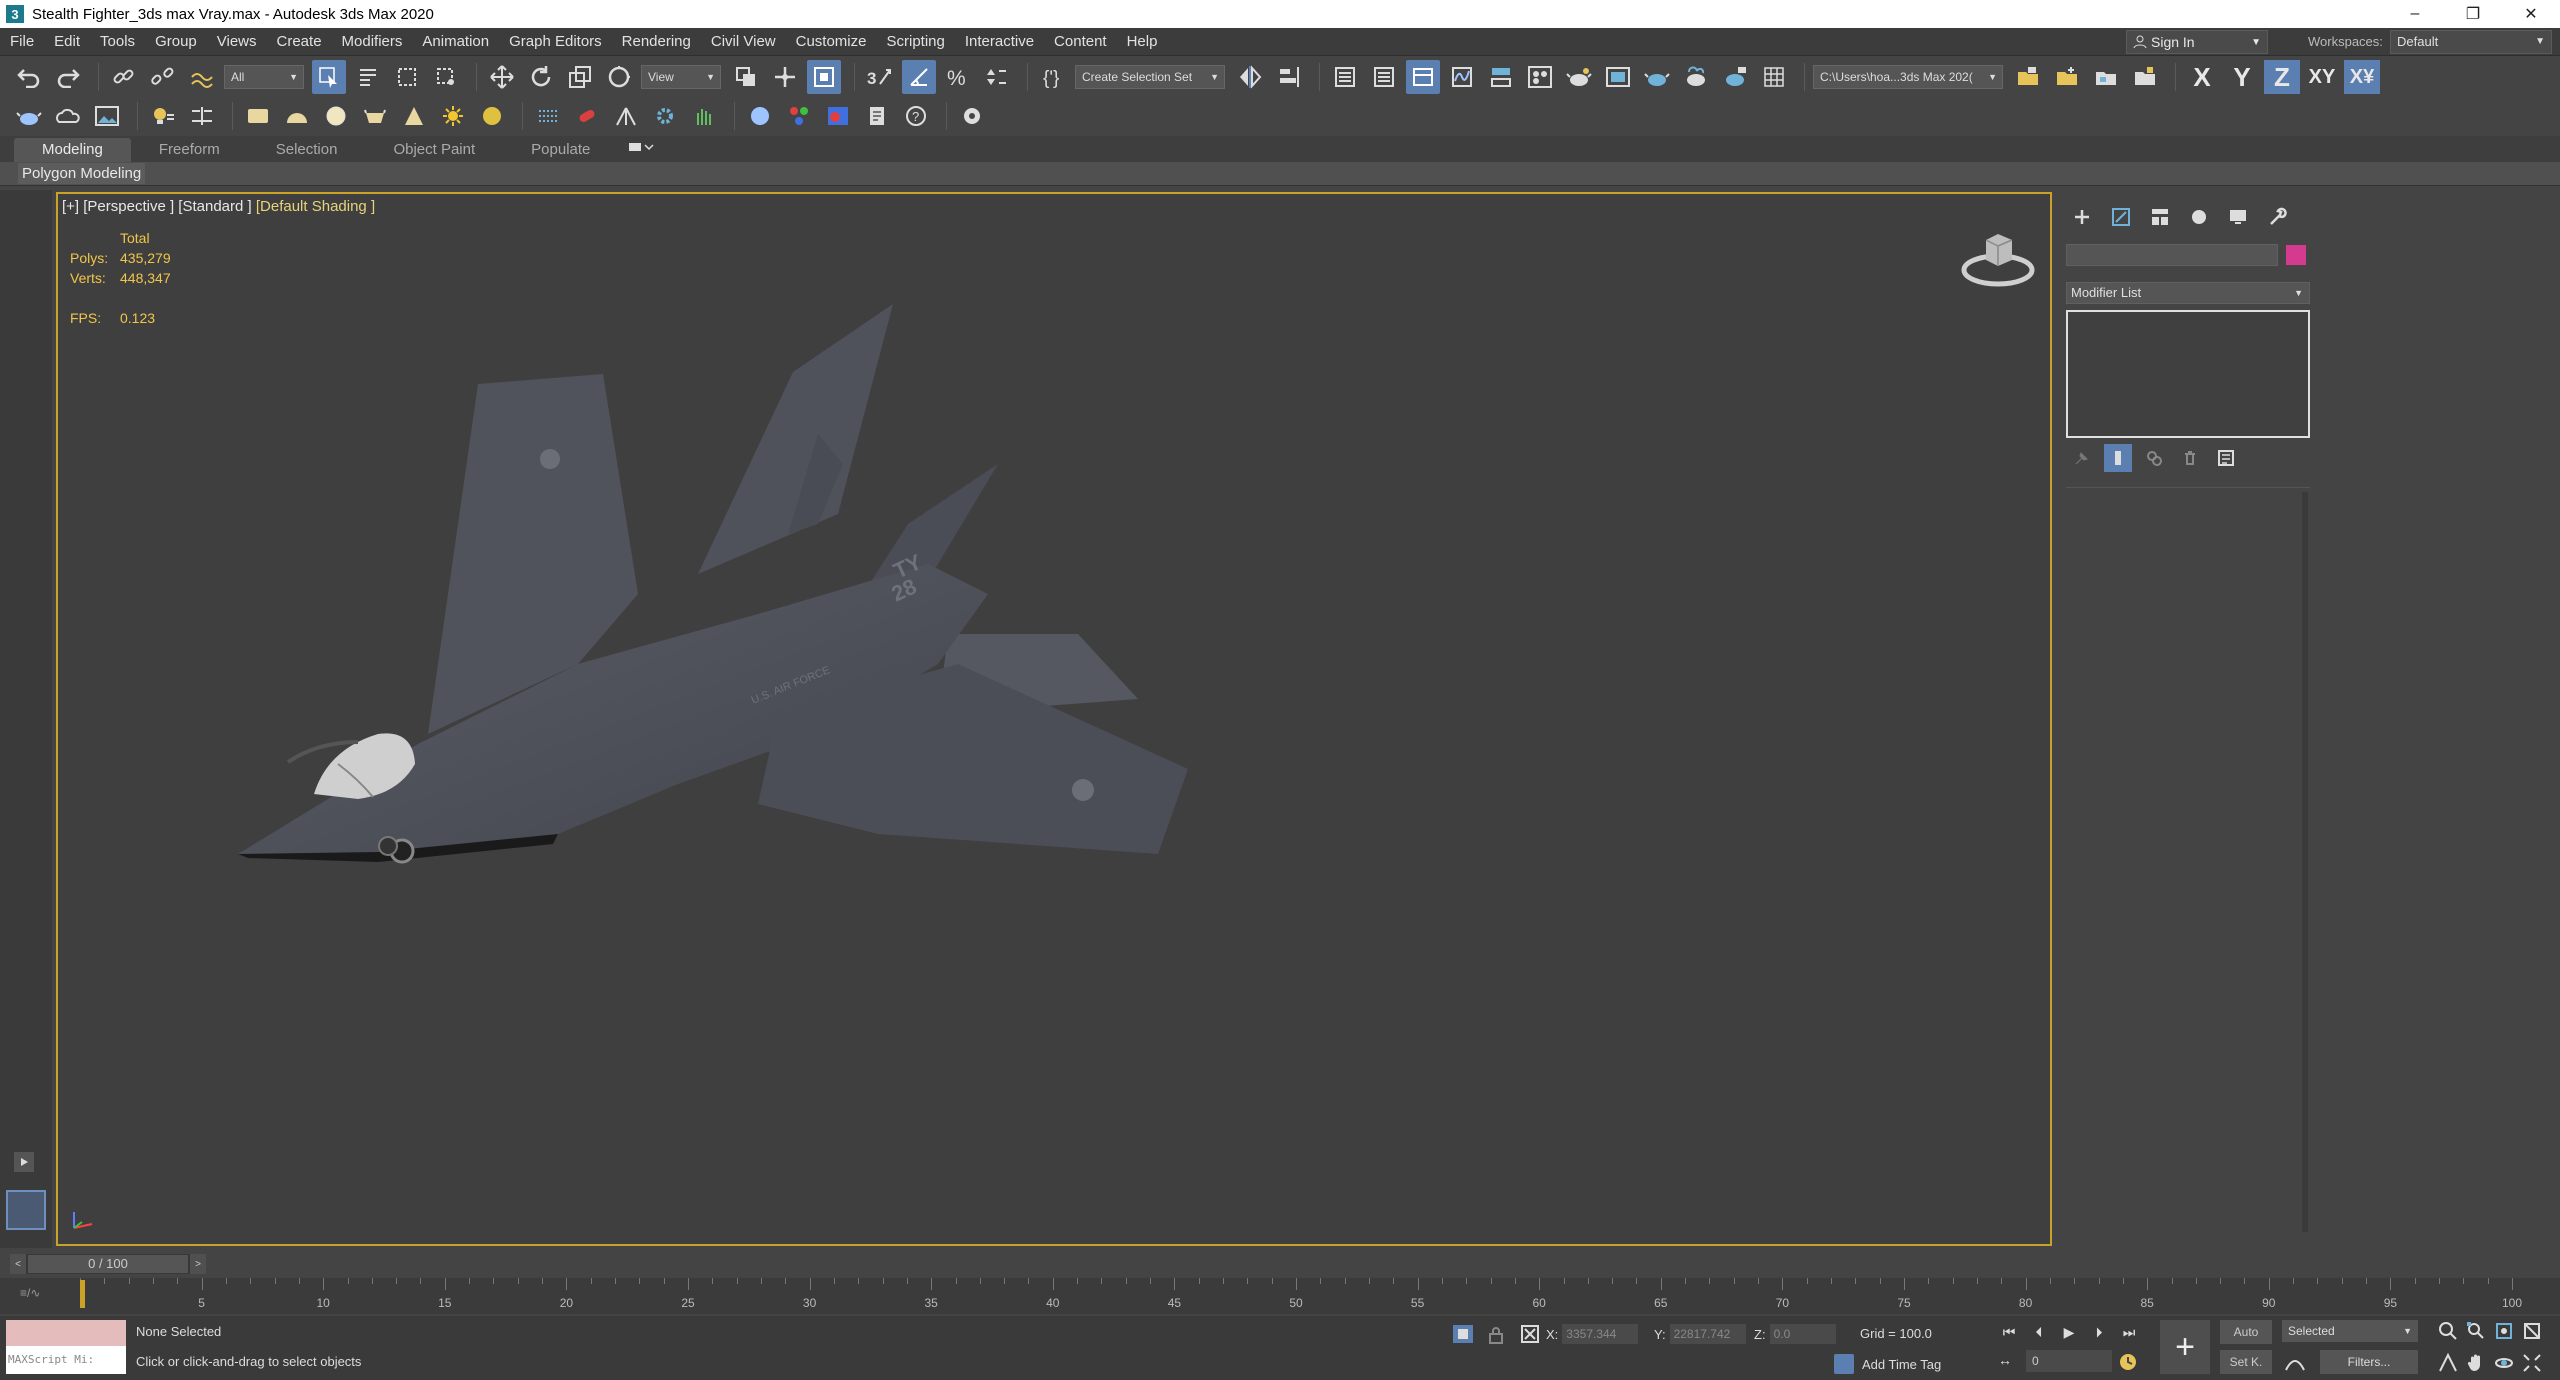 The image size is (2560, 1380). Describe the element at coordinates (414, 116) in the screenshot. I see `create-cone-button` at that location.